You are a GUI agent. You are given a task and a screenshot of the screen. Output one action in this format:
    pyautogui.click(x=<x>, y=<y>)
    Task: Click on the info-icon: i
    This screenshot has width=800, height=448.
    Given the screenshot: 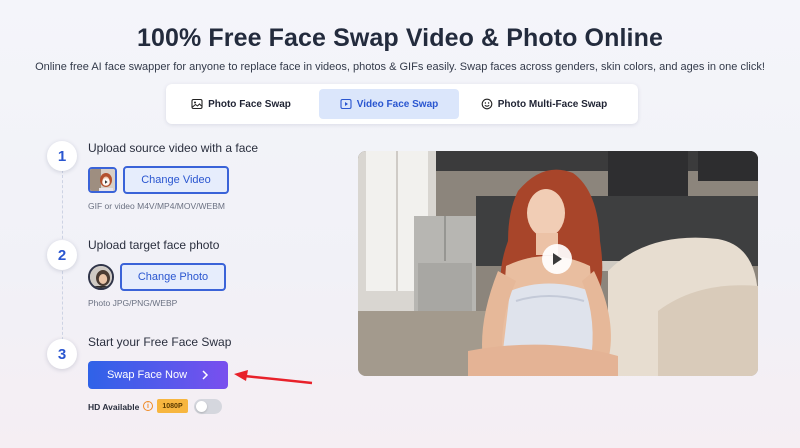 What is the action you would take?
    pyautogui.click(x=148, y=406)
    